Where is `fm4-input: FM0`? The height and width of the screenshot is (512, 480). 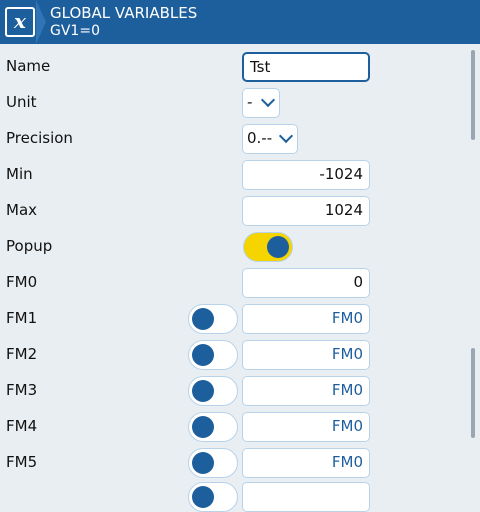 fm4-input: FM0 is located at coordinates (306, 427).